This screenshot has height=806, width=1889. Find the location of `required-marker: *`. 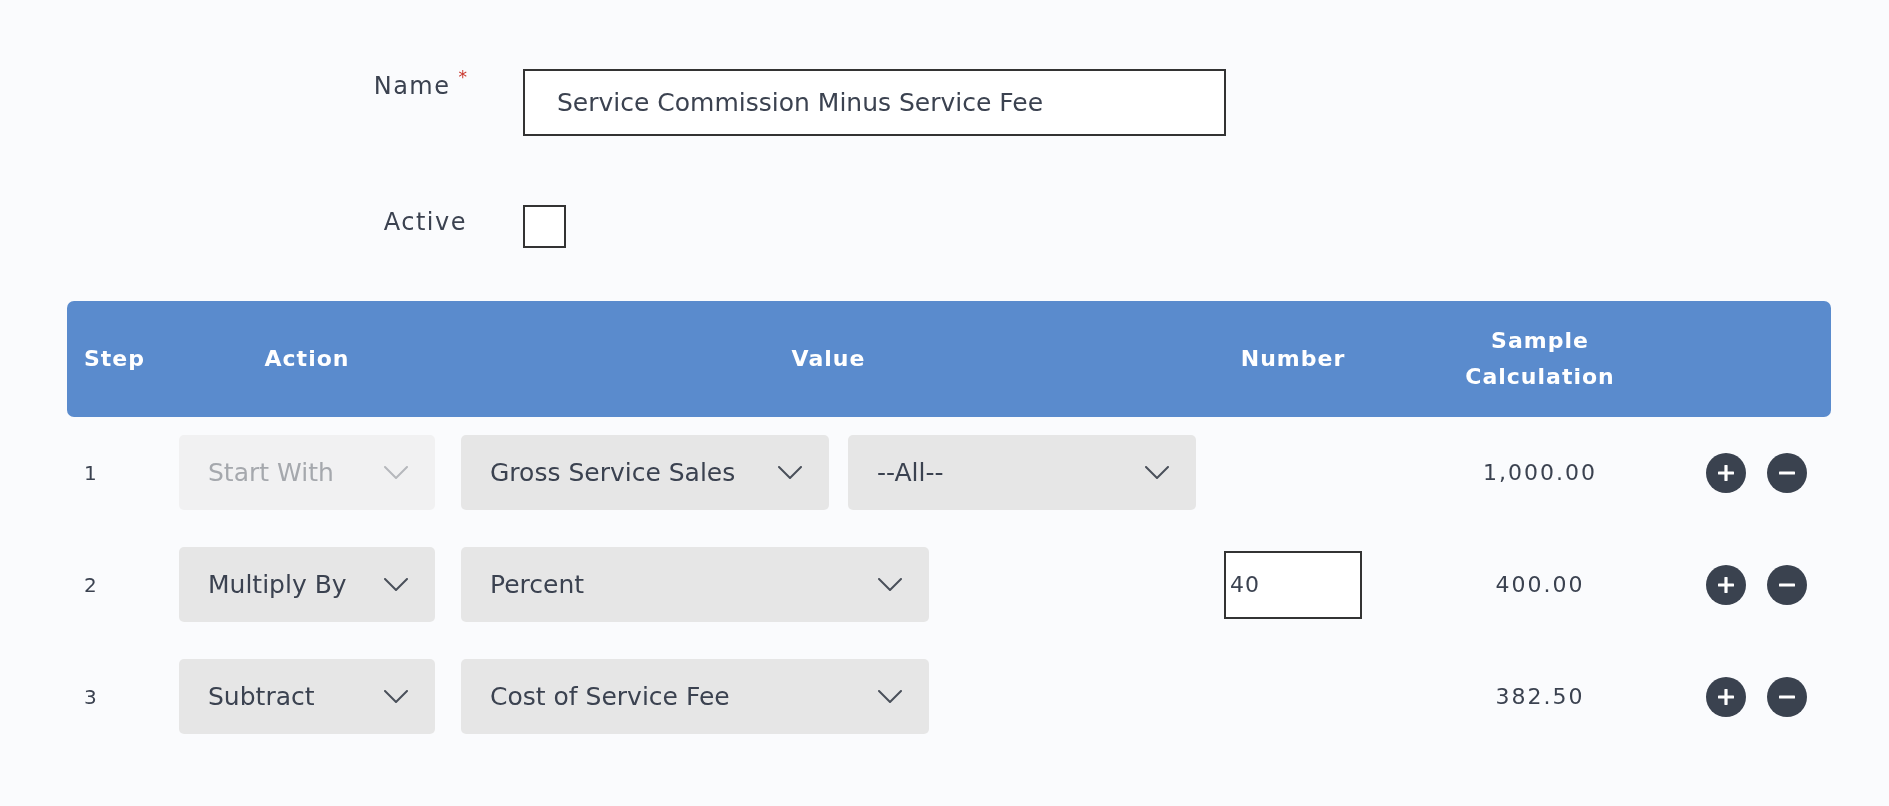

required-marker: * is located at coordinates (462, 77).